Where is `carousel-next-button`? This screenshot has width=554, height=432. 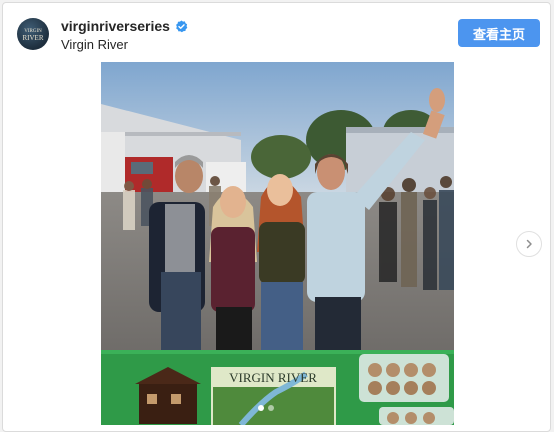 carousel-next-button is located at coordinates (529, 244).